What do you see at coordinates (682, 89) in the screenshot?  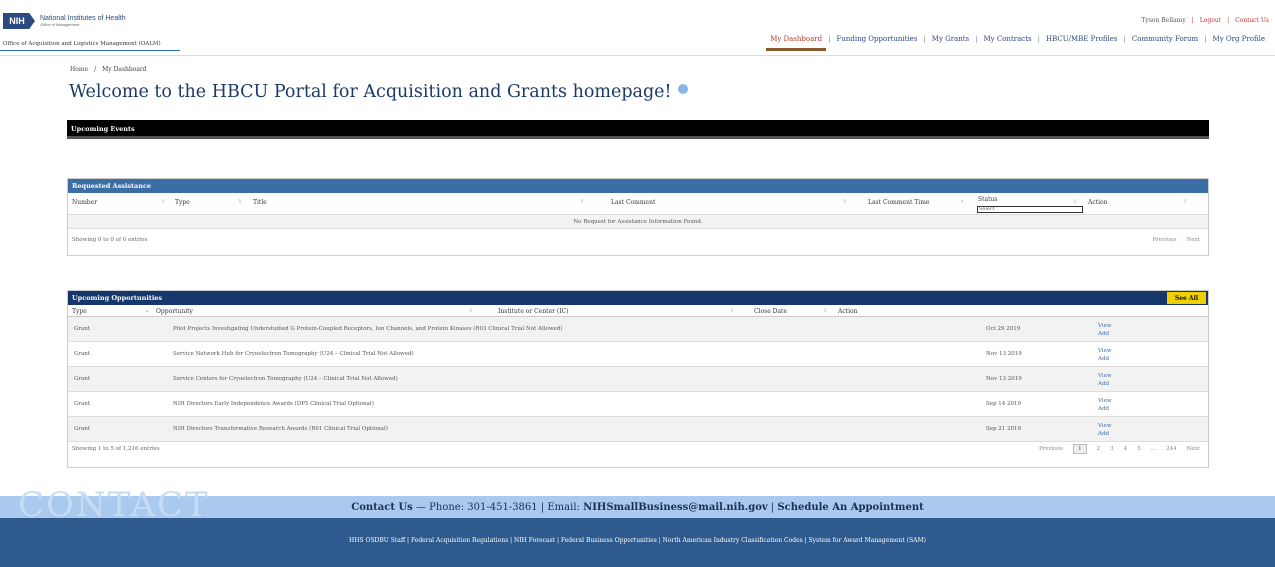 I see `info-icon` at bounding box center [682, 89].